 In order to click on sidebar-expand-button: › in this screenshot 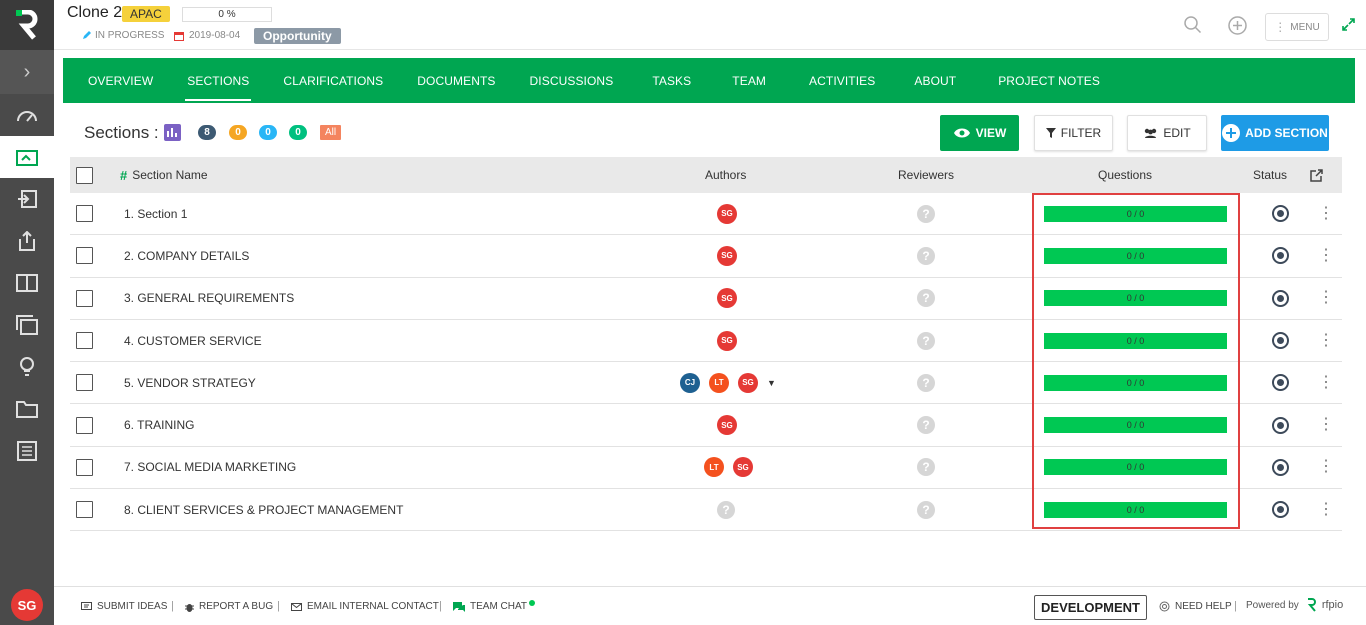, I will do `click(27, 72)`.